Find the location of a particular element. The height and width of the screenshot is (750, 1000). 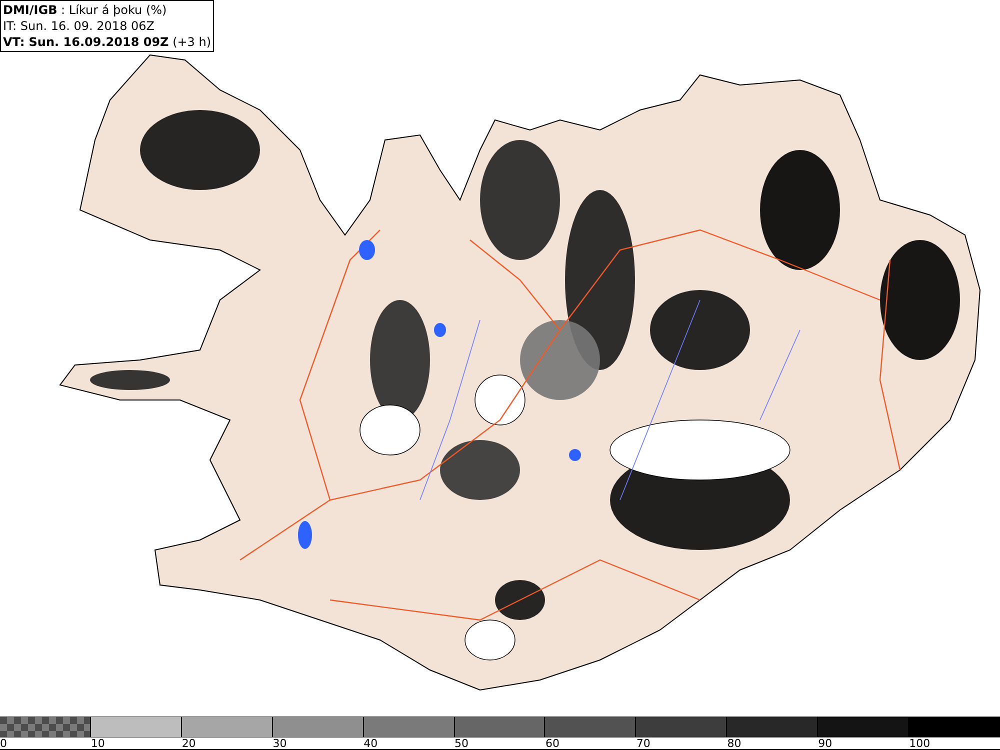

legend-tick-label: 10 is located at coordinates (98, 744).